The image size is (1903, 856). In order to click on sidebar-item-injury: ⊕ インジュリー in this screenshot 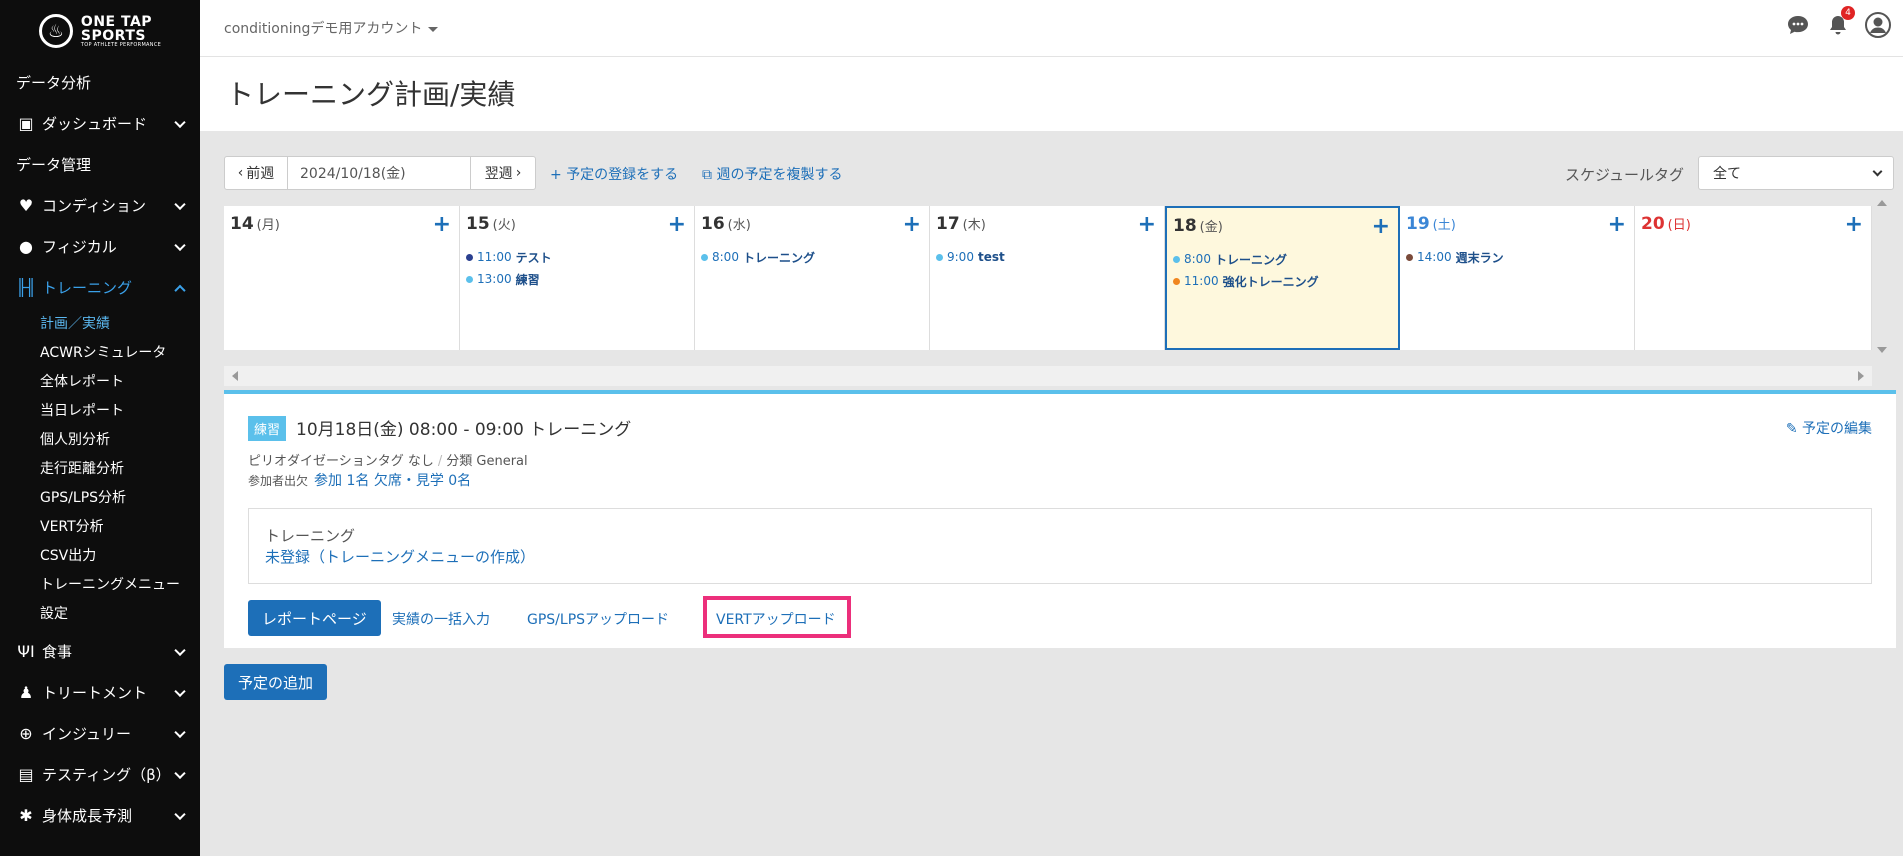, I will do `click(100, 733)`.